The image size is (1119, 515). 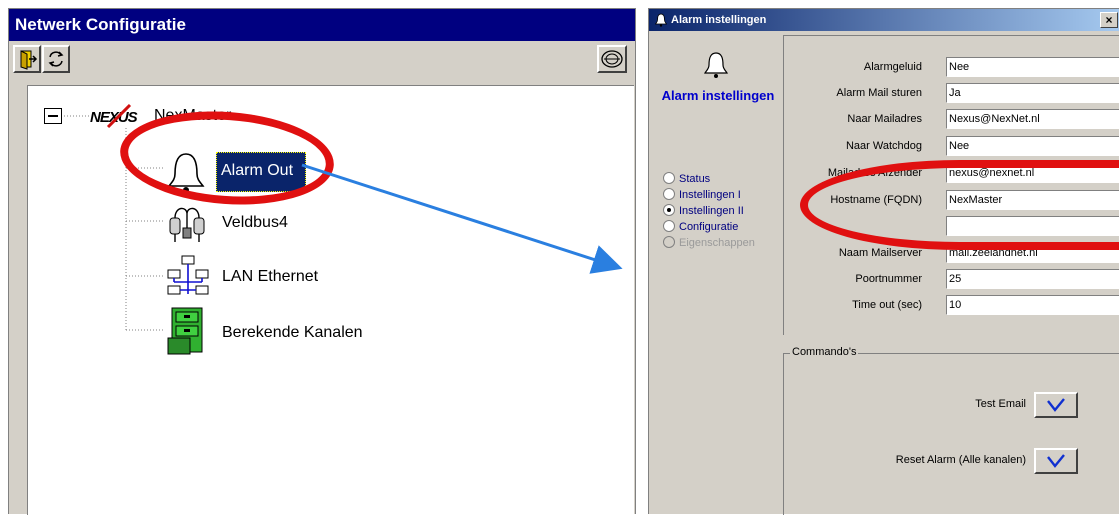 I want to click on arrow-line, so click(x=462, y=218).